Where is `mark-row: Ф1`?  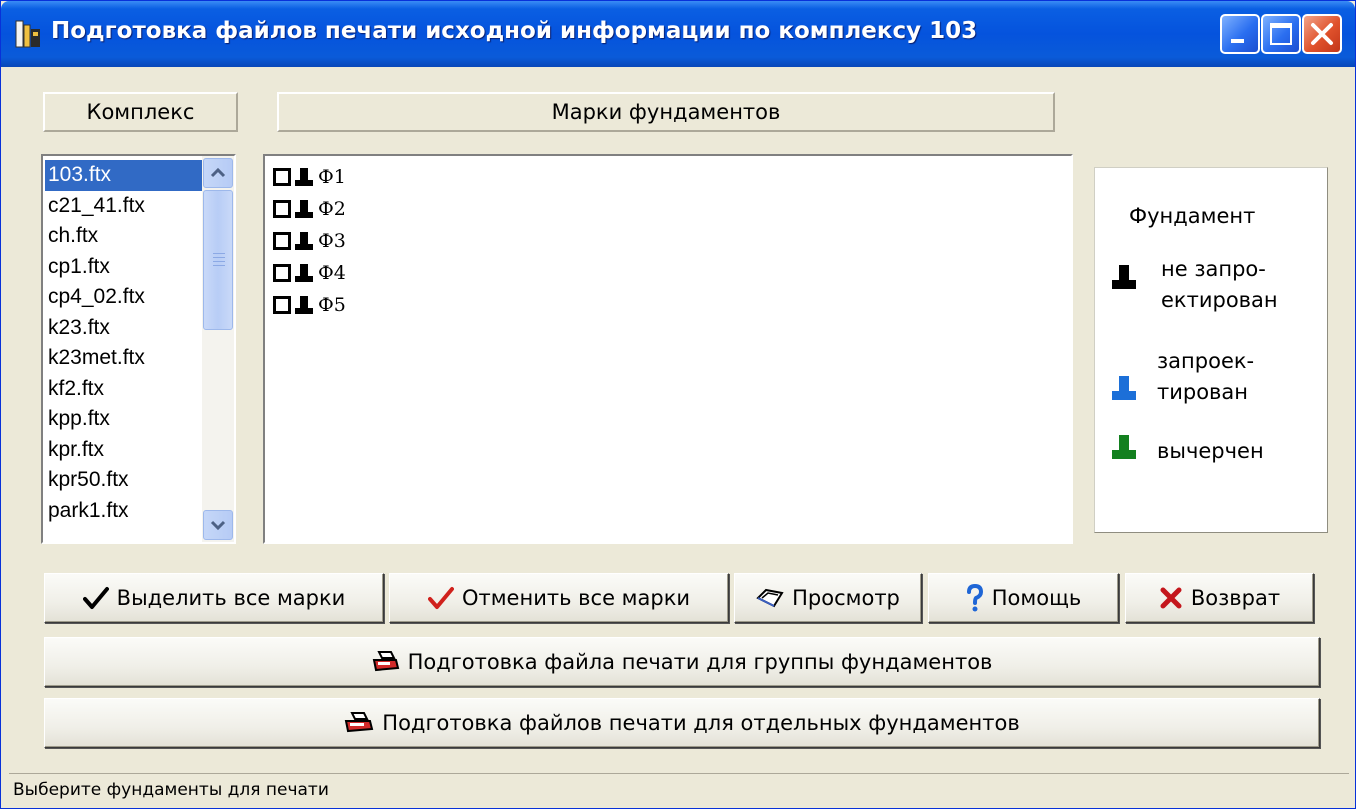
mark-row: Ф1 is located at coordinates (309, 177).